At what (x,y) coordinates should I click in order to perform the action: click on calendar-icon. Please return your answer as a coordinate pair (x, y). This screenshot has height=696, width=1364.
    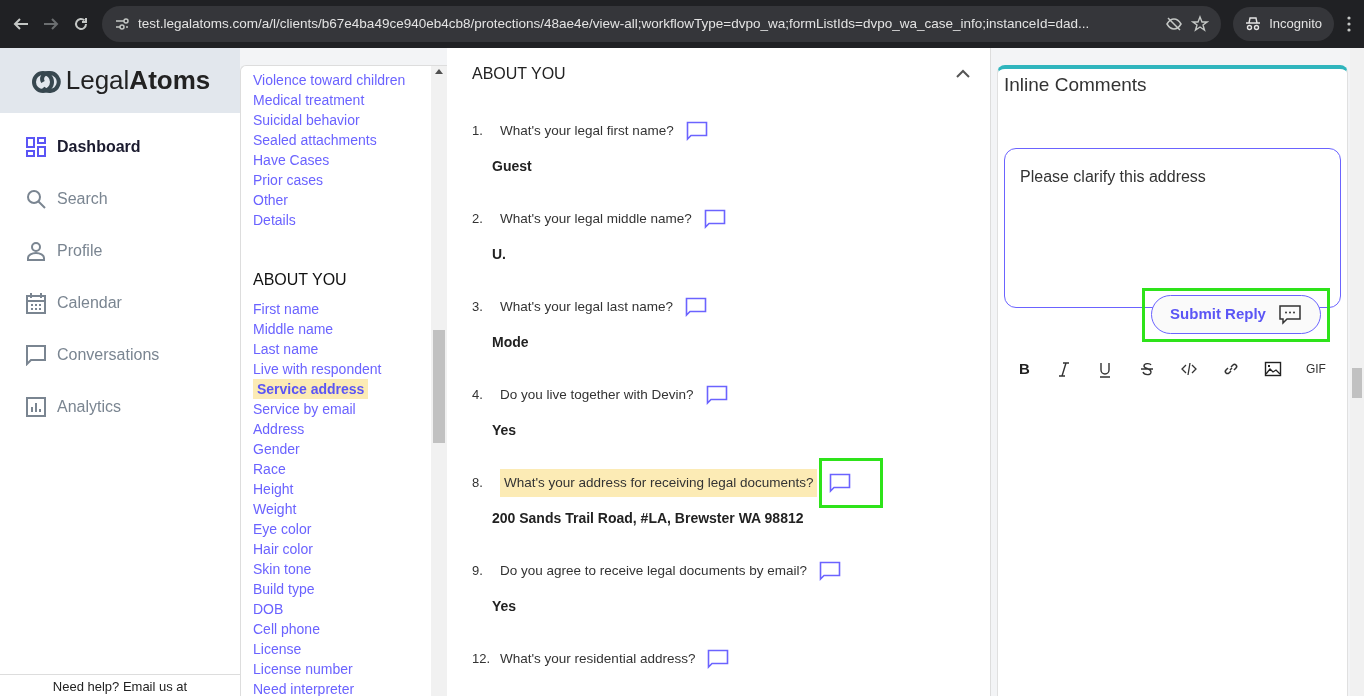
    Looking at the image, I should click on (36, 303).